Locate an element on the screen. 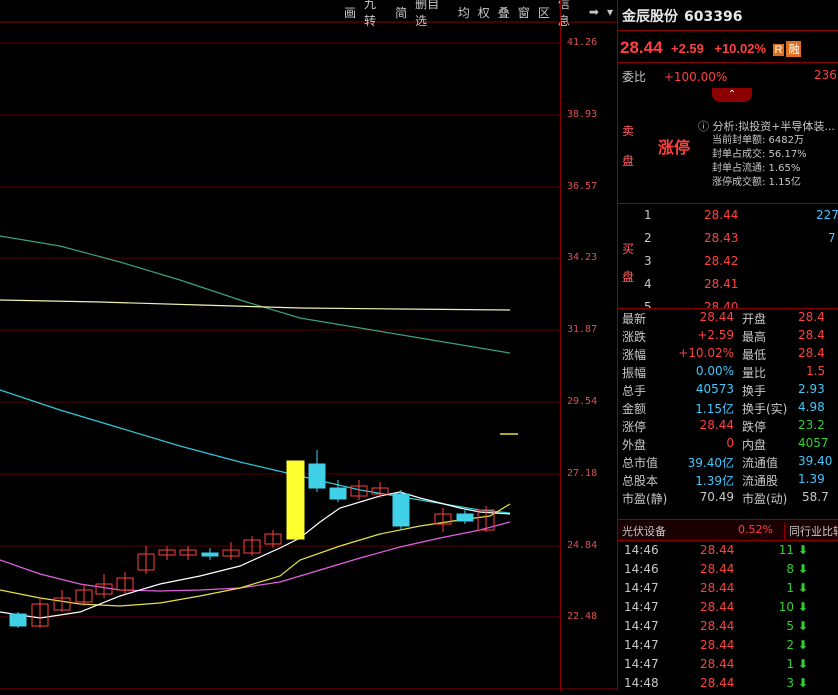 The width and height of the screenshot is (838, 695). toolbar-overlay: 叠 is located at coordinates (504, 12).